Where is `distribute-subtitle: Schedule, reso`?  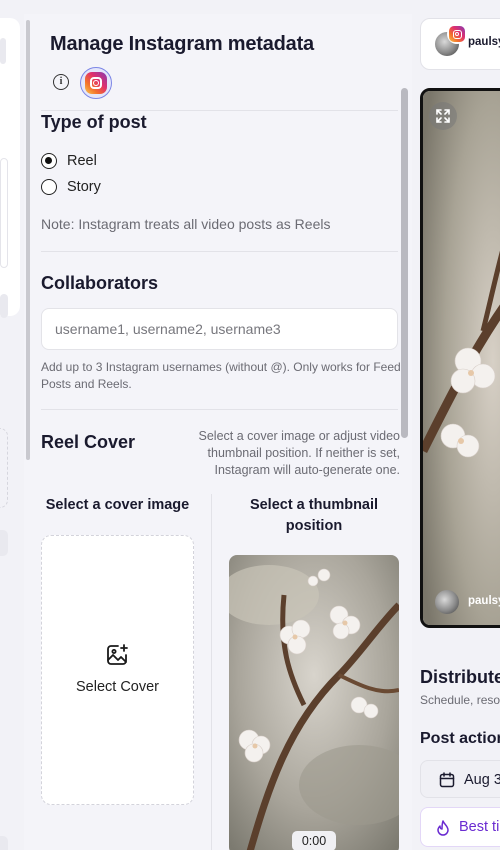
distribute-subtitle: Schedule, reso is located at coordinates (460, 700).